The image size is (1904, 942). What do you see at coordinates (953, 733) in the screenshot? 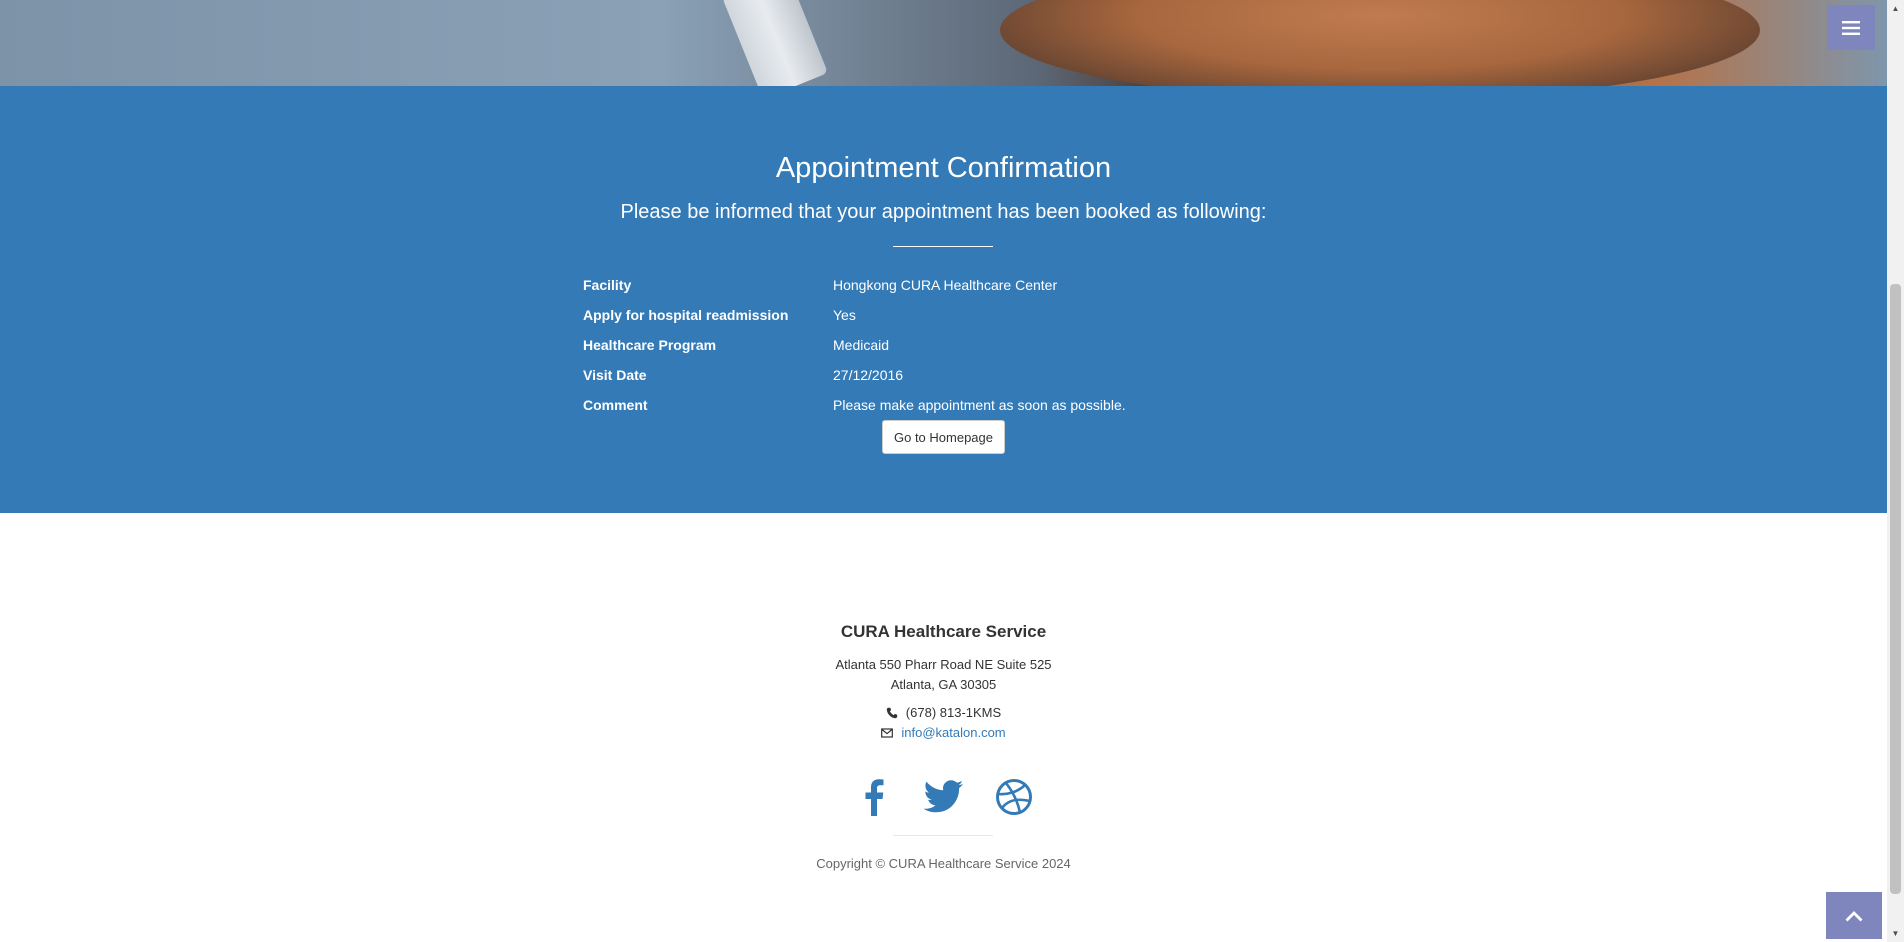
I see `email-link: info@katalon.com` at bounding box center [953, 733].